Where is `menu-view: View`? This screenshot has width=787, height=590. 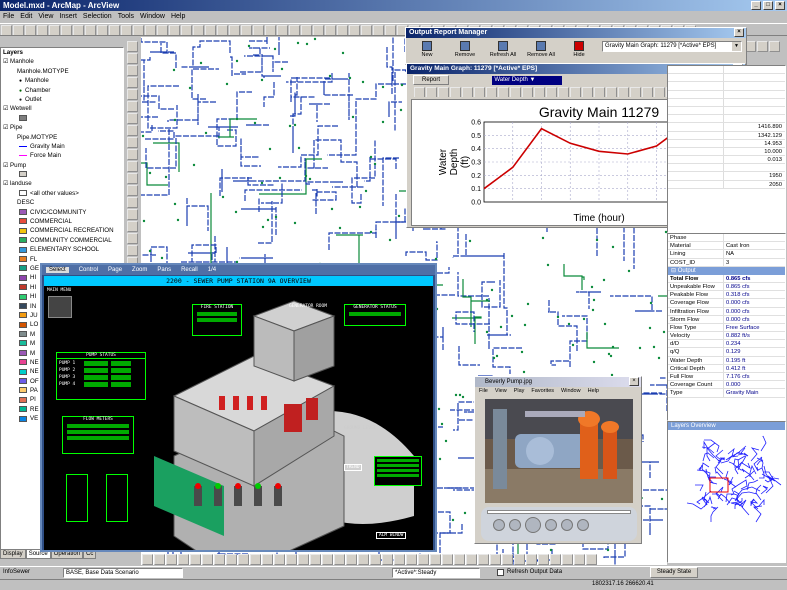 menu-view: View is located at coordinates (45, 16).